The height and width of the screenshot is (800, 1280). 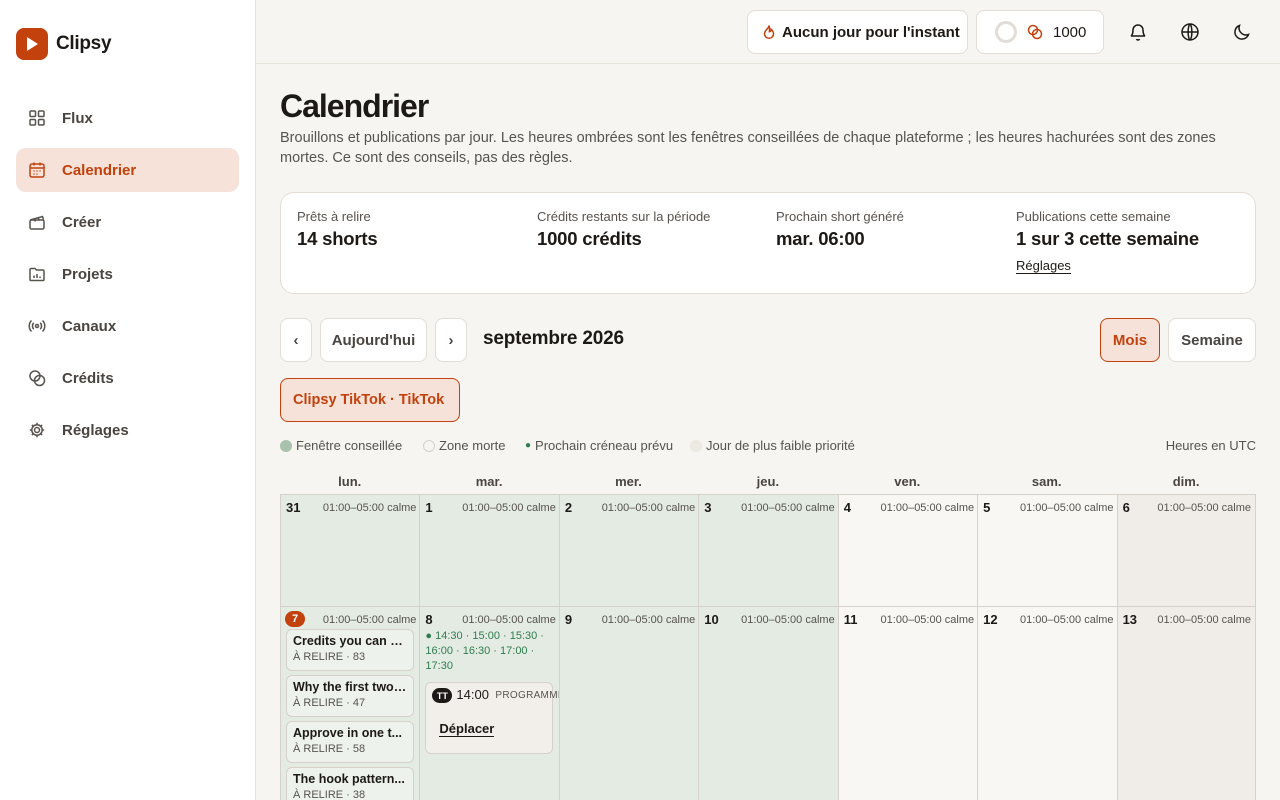 I want to click on legend-next-slot: ● Prochain créneau prévu, so click(x=599, y=445).